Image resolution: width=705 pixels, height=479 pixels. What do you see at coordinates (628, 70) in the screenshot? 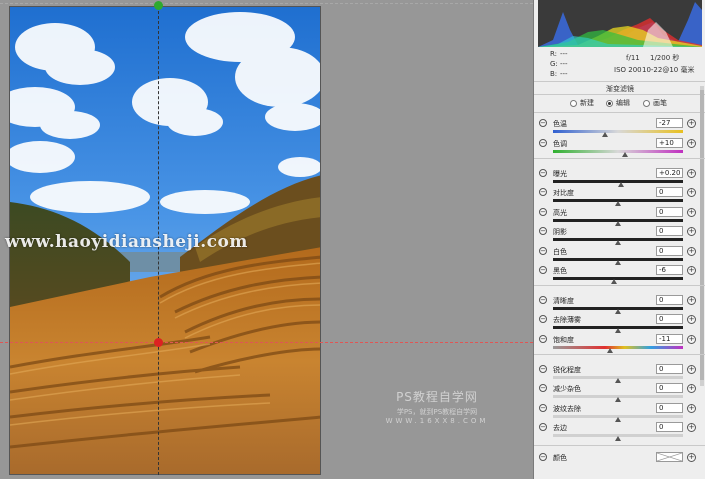
I see `iso: ISO 200` at bounding box center [628, 70].